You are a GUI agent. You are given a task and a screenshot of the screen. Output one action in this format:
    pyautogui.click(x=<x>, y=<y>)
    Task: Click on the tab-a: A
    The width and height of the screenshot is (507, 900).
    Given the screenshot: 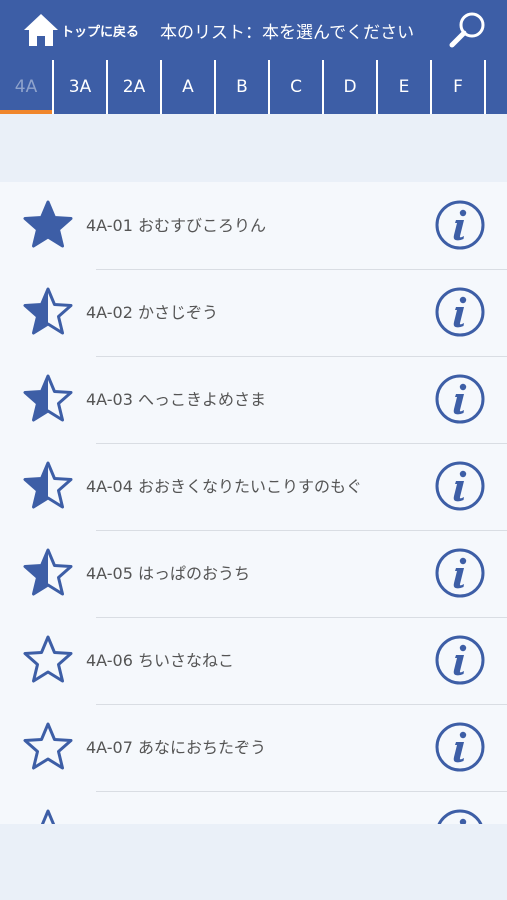 What is the action you would take?
    pyautogui.click(x=189, y=87)
    